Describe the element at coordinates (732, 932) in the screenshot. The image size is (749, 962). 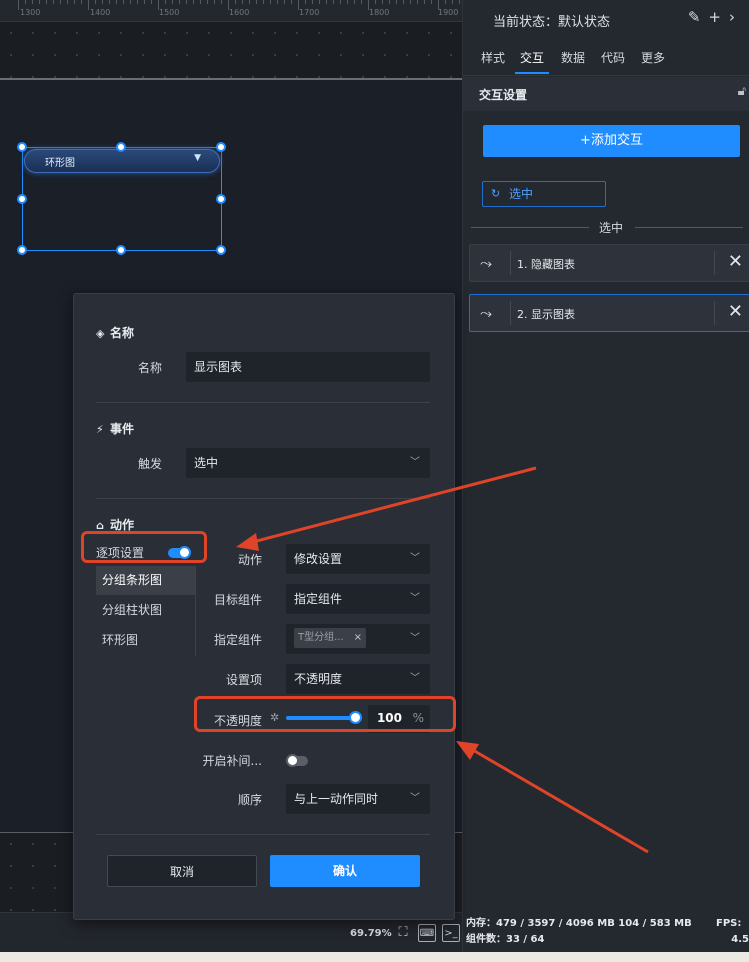
I see `fps-readout: FPS: 4.5` at that location.